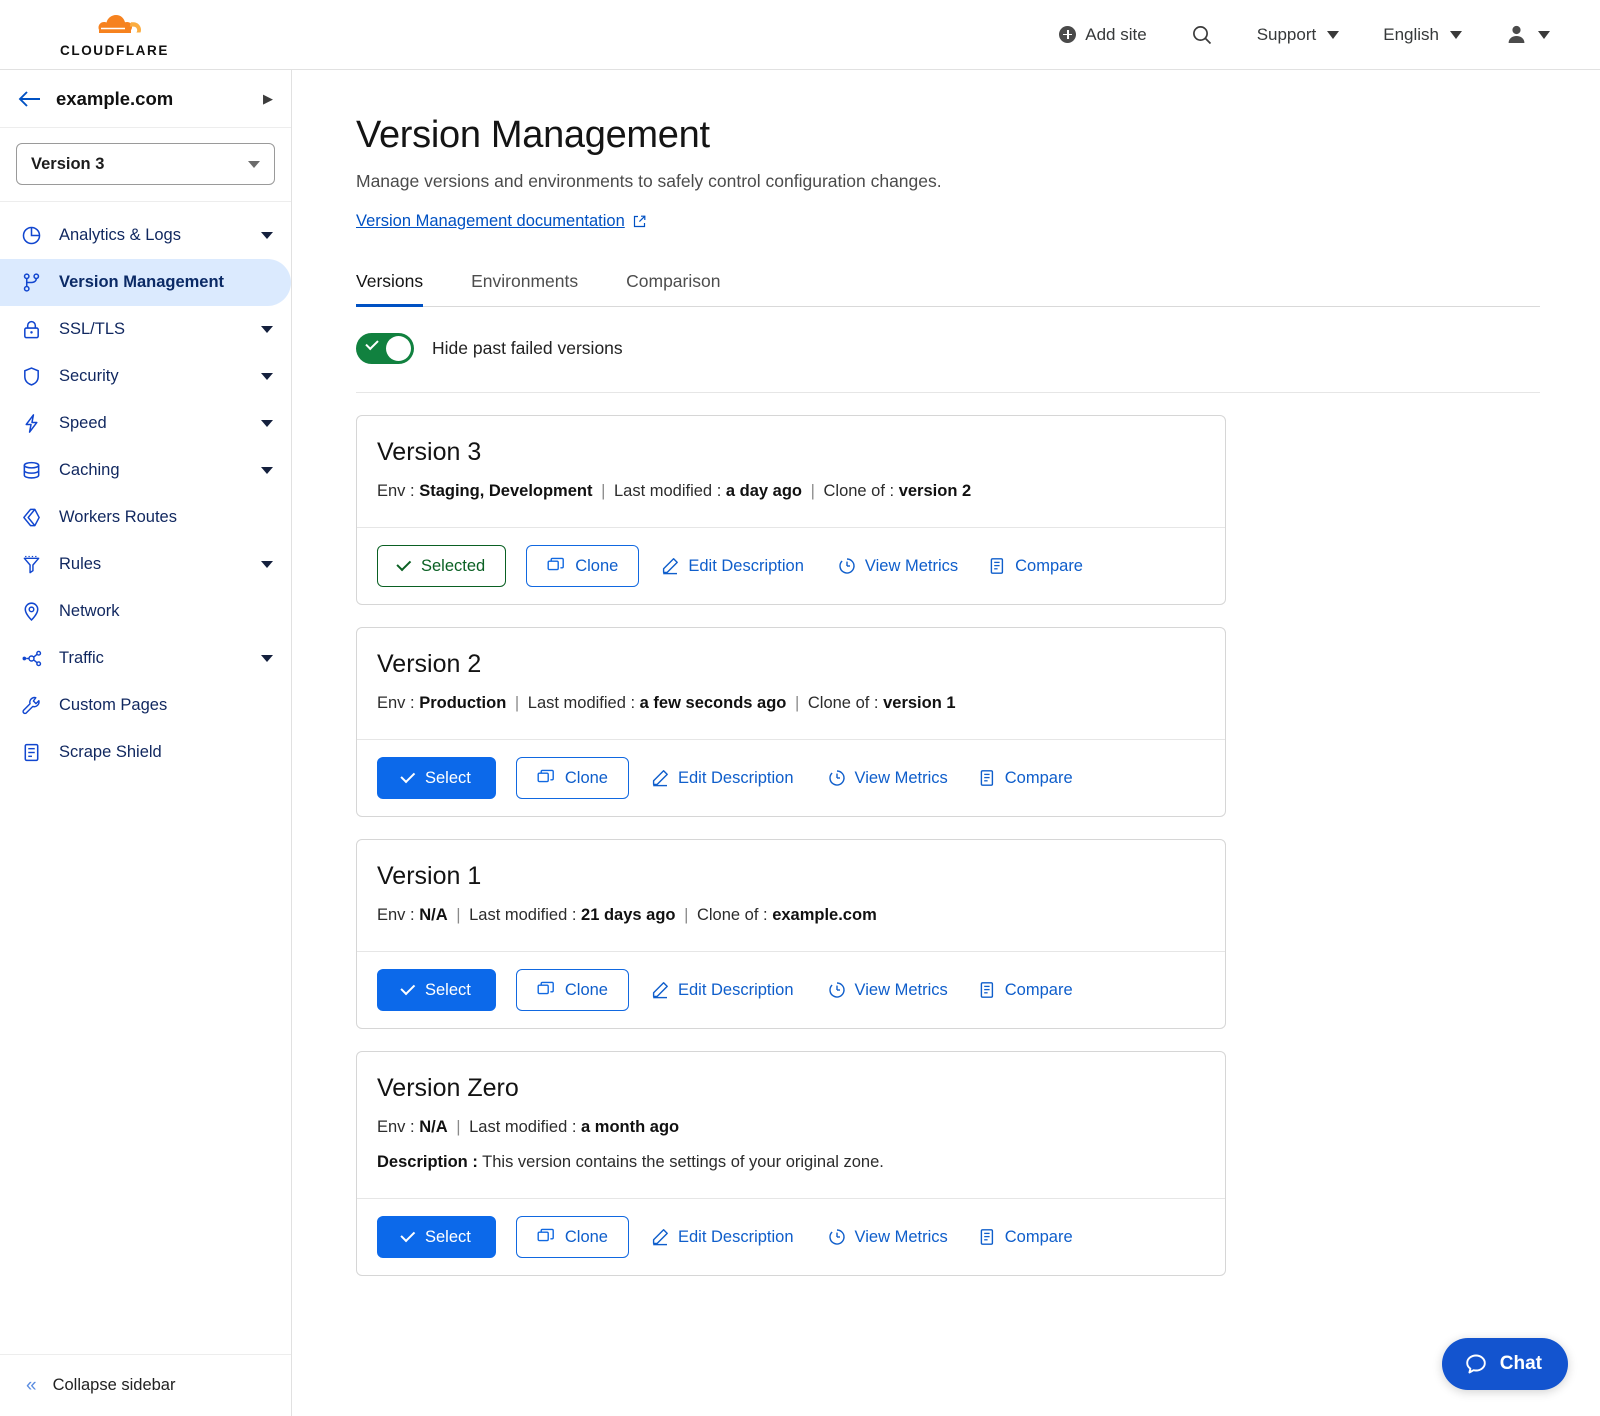 This screenshot has height=1416, width=1600. Describe the element at coordinates (1528, 34) in the screenshot. I see `account-menu` at that location.